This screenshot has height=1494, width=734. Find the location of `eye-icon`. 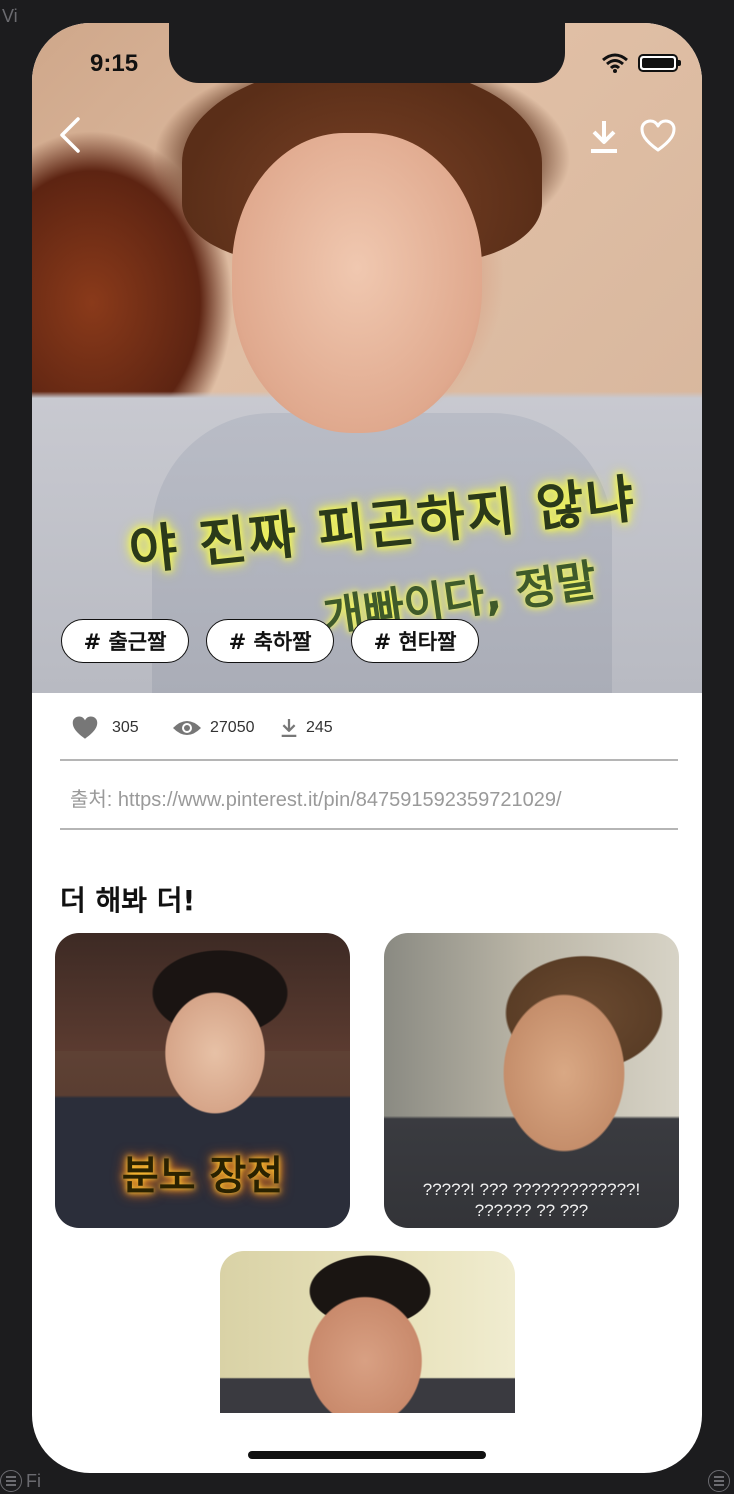

eye-icon is located at coordinates (187, 728).